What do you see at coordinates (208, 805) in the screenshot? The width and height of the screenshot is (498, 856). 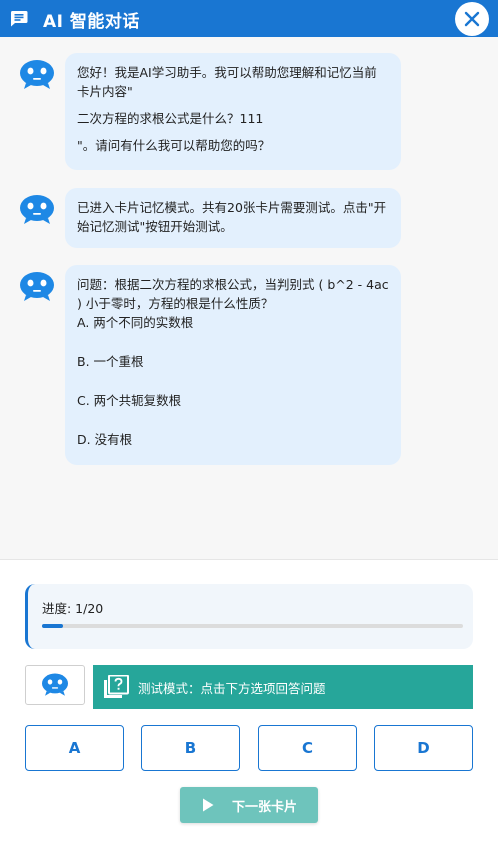 I see `play-icon` at bounding box center [208, 805].